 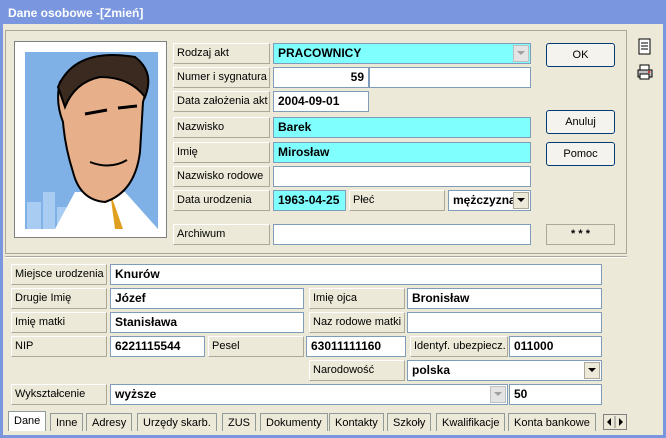 I want to click on nazwisko-rodowe-label: Nazwisko rodowe, so click(x=221, y=176).